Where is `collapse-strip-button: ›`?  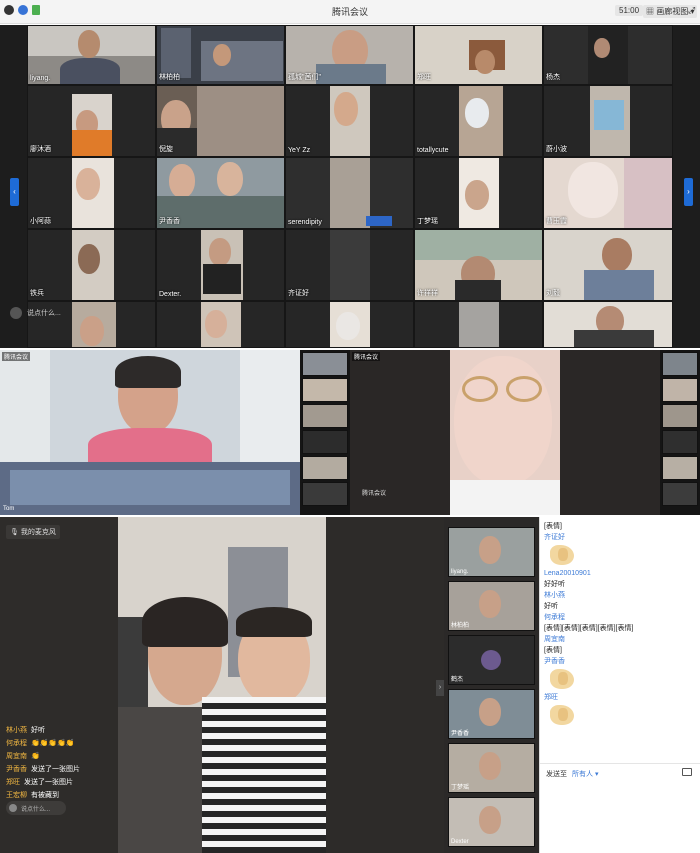
collapse-strip-button: › is located at coordinates (440, 688).